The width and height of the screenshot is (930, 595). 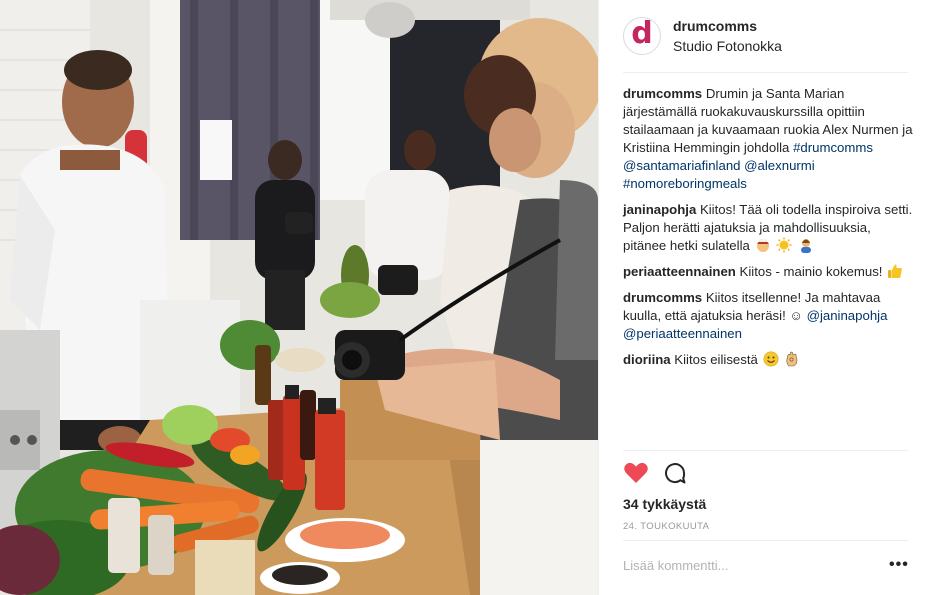 I want to click on hashtag-nomoreboringmeals: #nomoreboringmeals, so click(x=685, y=183).